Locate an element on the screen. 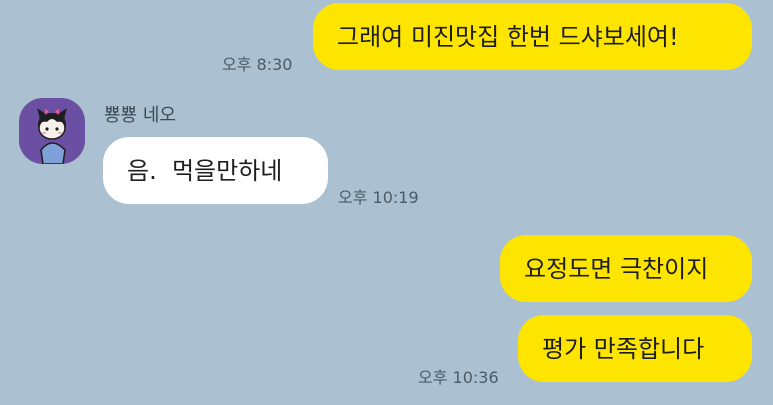 The image size is (773, 405). their-message-bubble: 음. 먹을만하네 is located at coordinates (215, 170).